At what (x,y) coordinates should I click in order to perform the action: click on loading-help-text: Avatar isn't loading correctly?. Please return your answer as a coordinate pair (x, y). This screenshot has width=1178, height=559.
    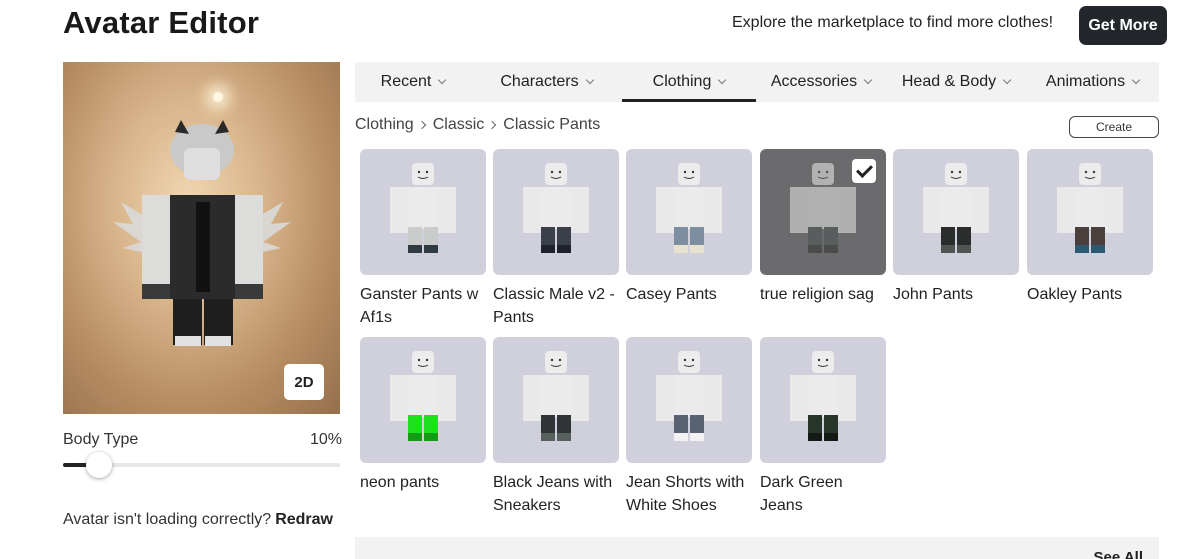
    Looking at the image, I should click on (167, 519).